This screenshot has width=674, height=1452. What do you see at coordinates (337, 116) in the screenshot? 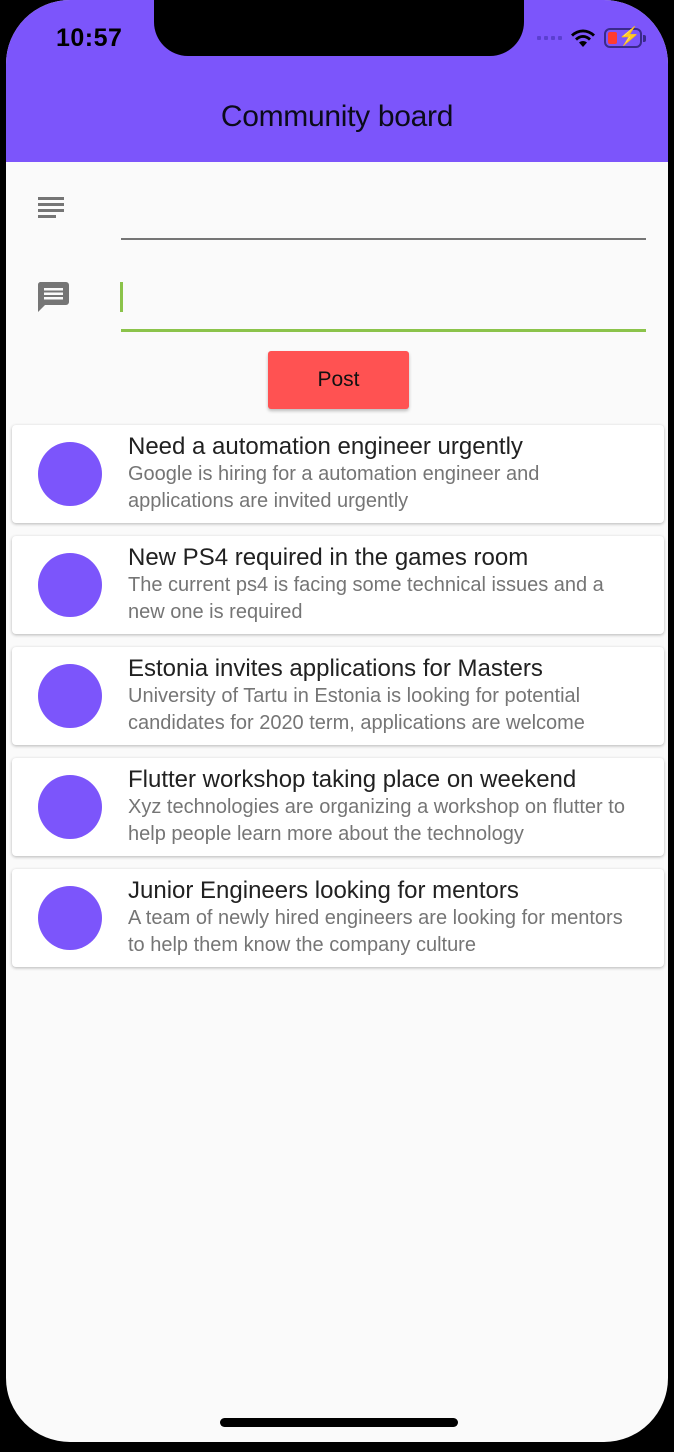
I see `page-title: Community board` at bounding box center [337, 116].